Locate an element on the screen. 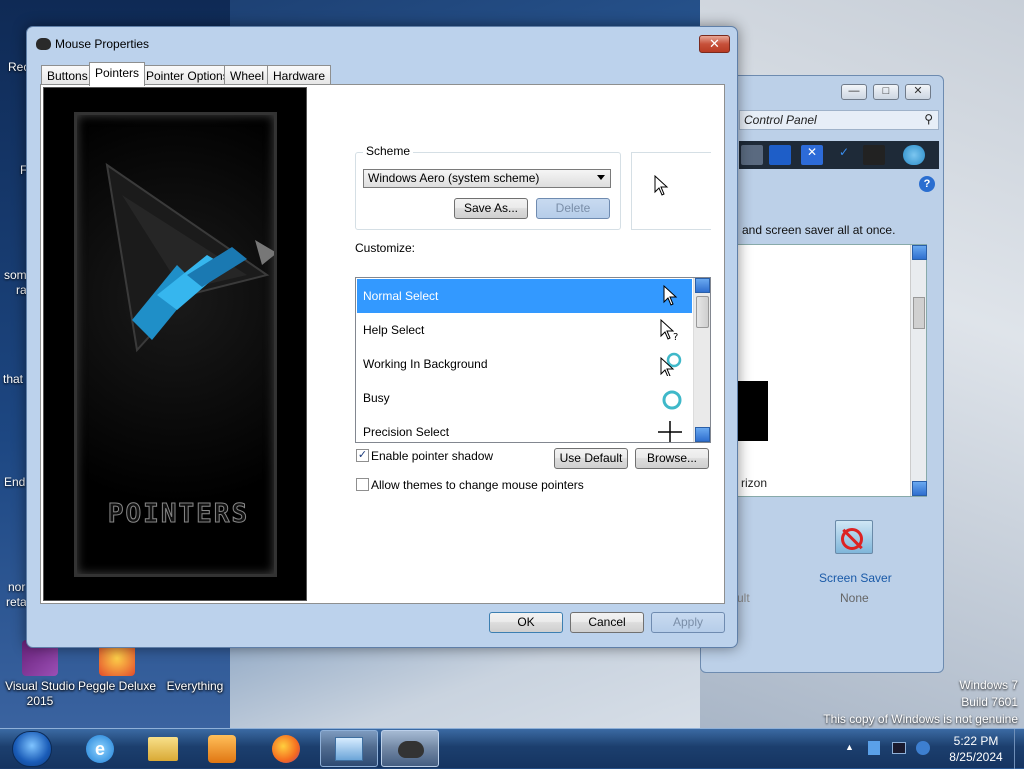 The height and width of the screenshot is (769, 1024). tray-icon is located at coordinates (874, 748).